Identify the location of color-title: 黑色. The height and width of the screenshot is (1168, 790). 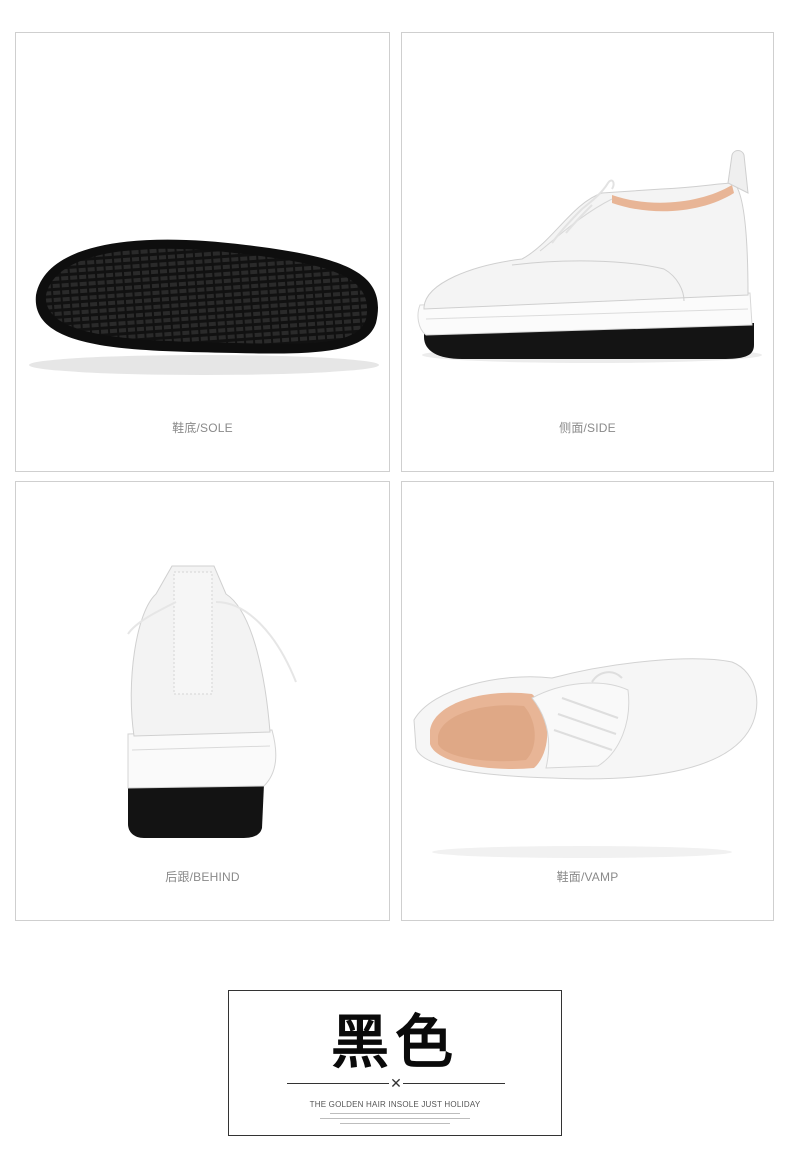
(394, 1042).